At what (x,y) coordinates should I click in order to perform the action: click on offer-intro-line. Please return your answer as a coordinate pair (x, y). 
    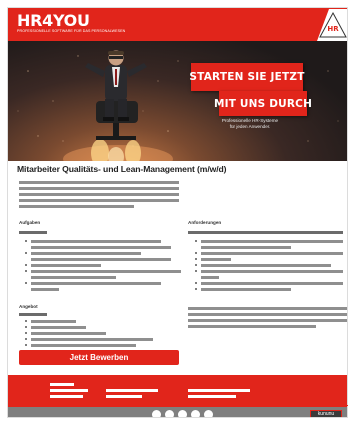
    Looking at the image, I should click on (33, 314).